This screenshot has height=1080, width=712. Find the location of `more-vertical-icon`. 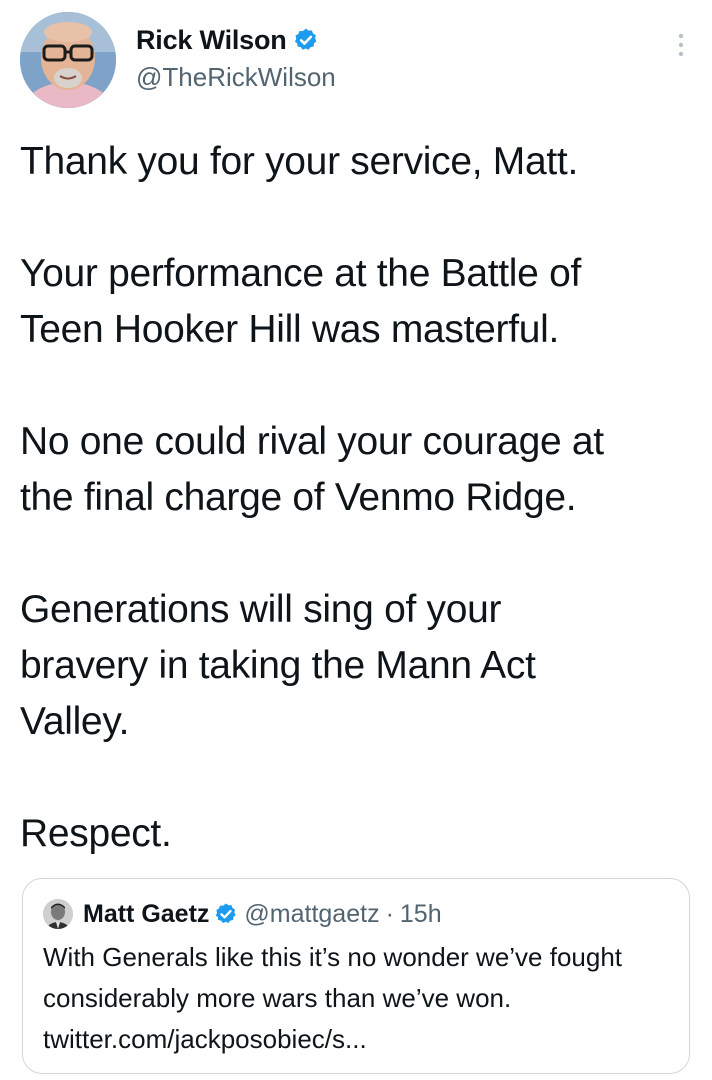

more-vertical-icon is located at coordinates (681, 45).